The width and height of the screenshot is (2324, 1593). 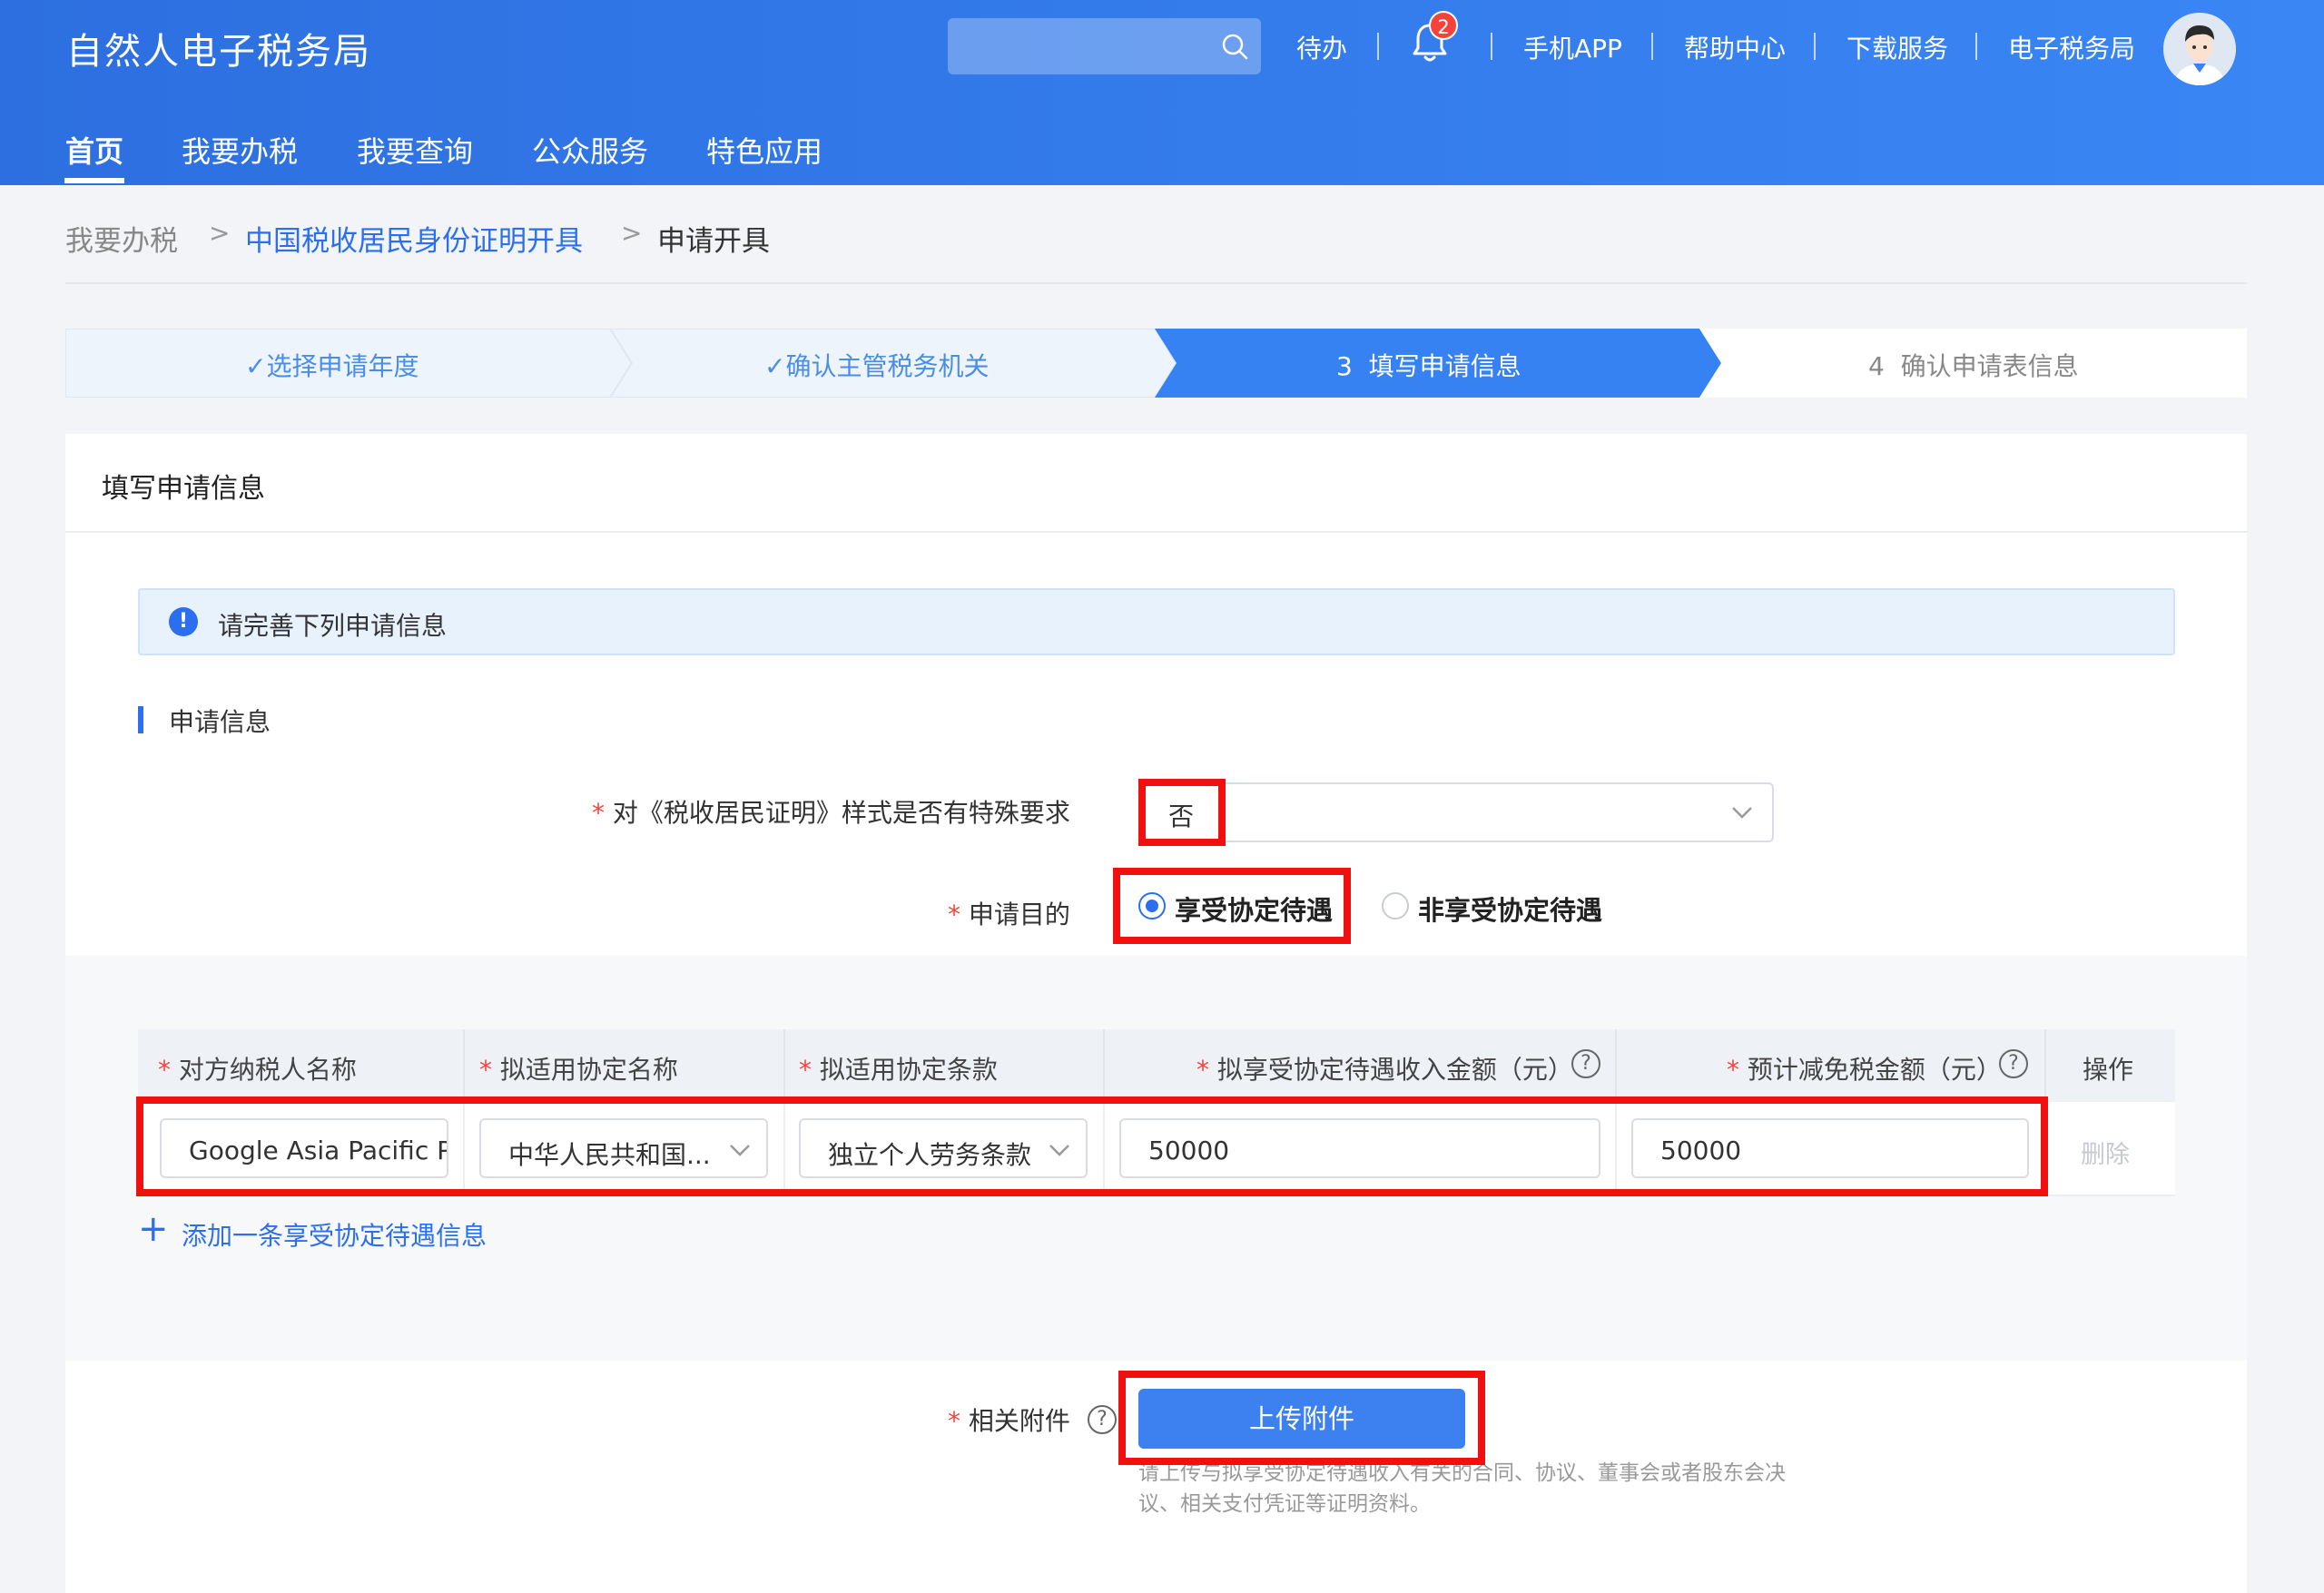 I want to click on breadcrumb-tax-service: 我要办税, so click(x=121, y=238).